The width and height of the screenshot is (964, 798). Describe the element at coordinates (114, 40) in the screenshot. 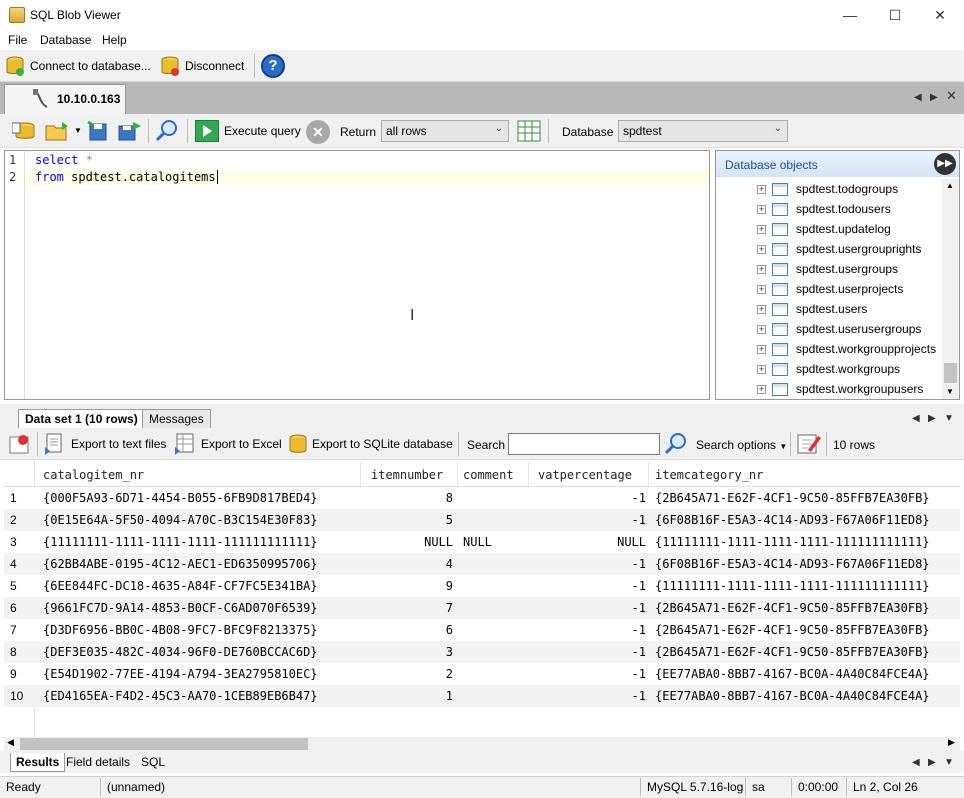

I see `menu-help: Help` at that location.